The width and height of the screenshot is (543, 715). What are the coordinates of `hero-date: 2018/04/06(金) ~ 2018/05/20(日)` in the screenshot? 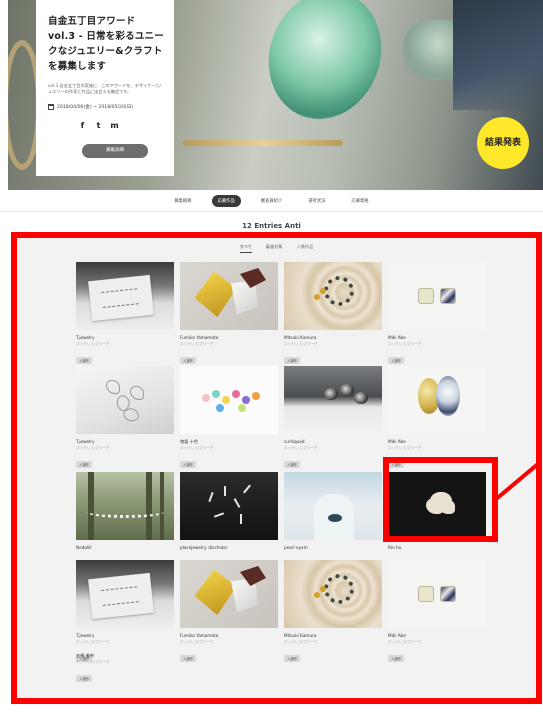 It's located at (106, 107).